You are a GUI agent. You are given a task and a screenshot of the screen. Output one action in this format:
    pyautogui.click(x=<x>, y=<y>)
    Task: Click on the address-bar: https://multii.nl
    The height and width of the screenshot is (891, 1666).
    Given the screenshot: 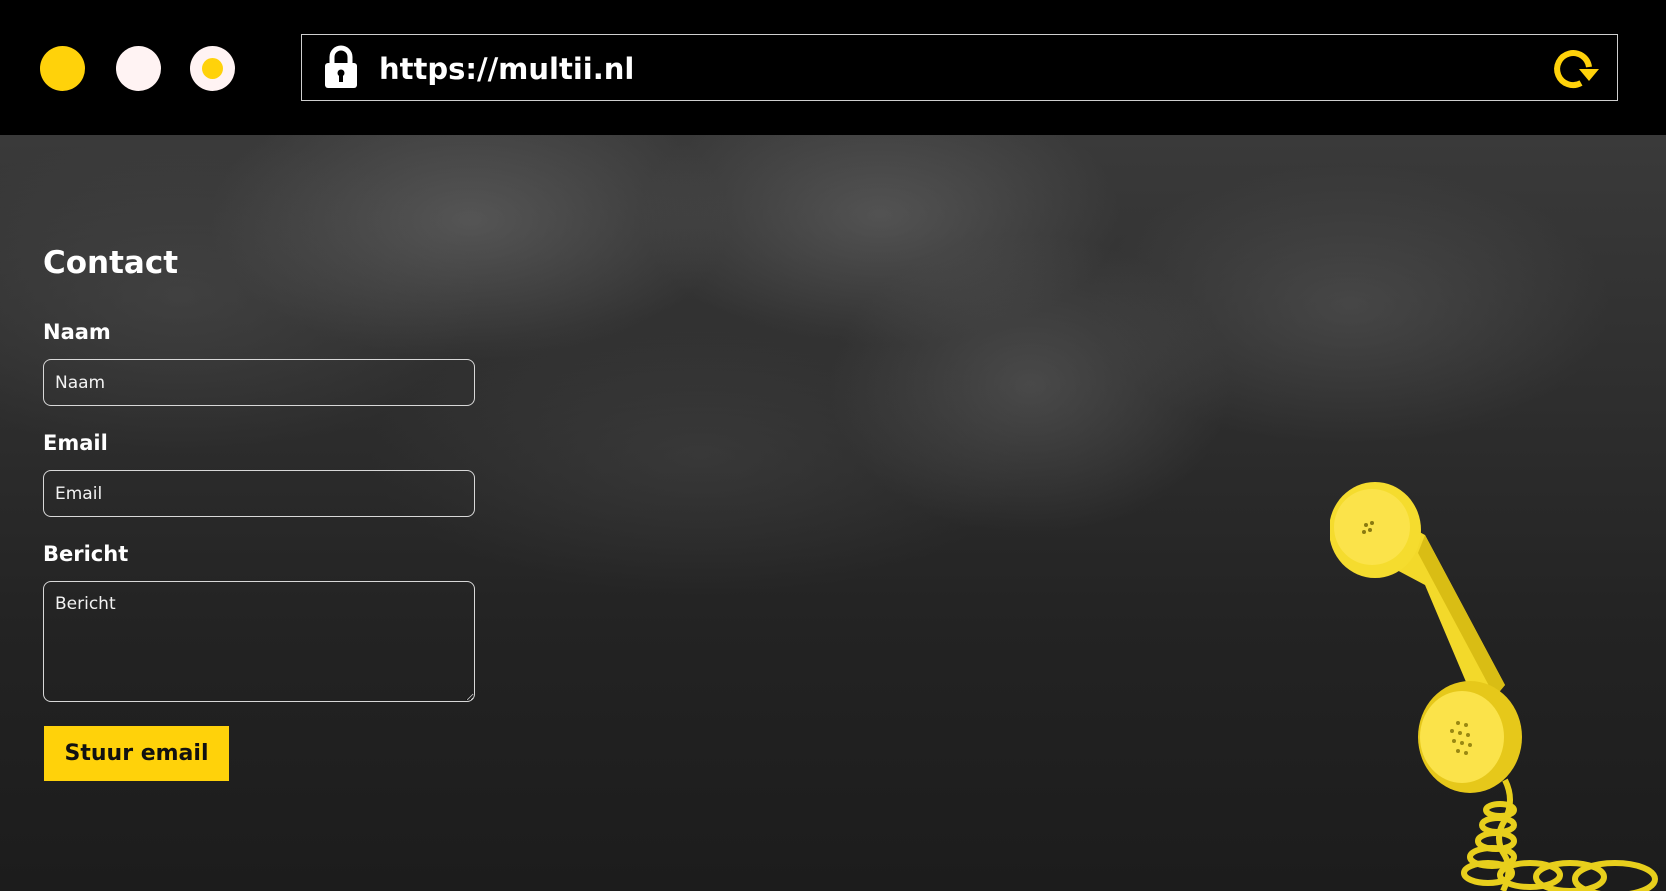 What is the action you would take?
    pyautogui.click(x=959, y=67)
    